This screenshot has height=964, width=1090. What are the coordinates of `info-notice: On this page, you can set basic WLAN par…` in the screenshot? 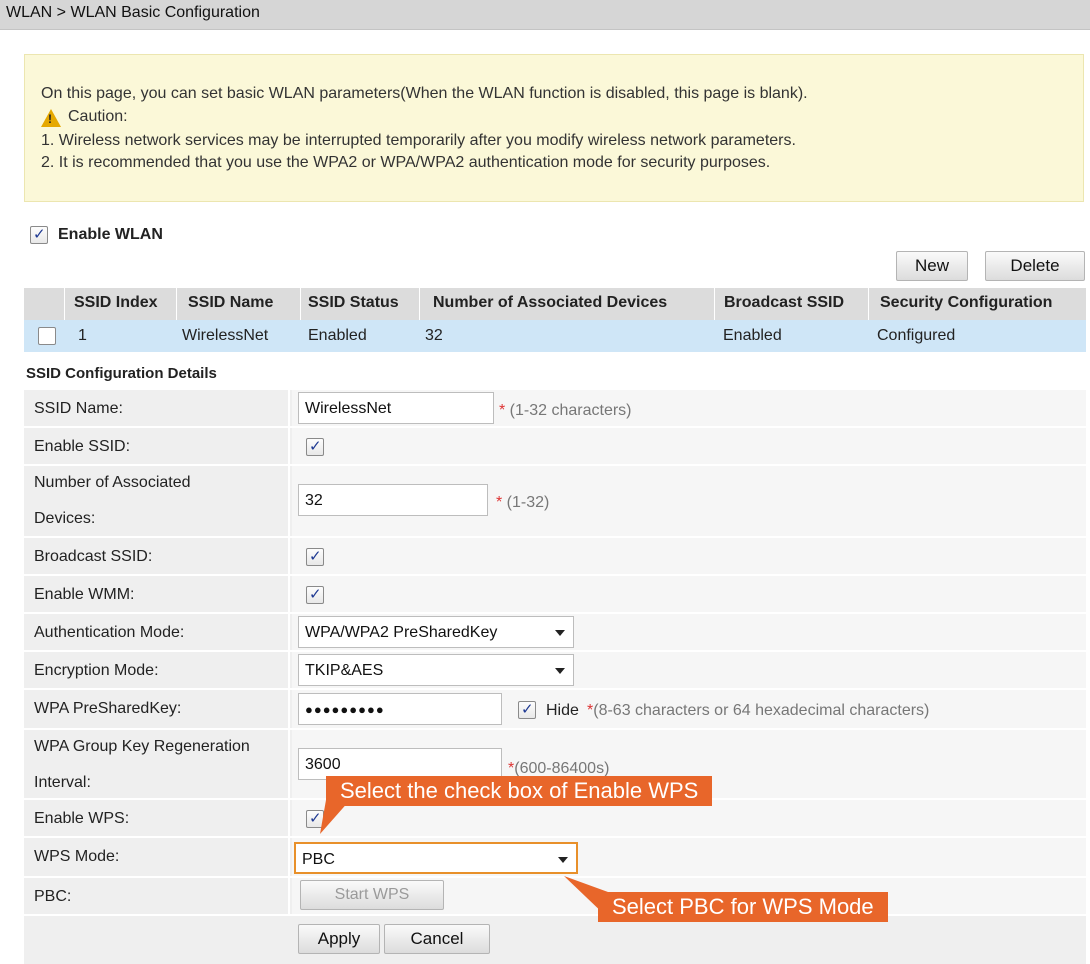 It's located at (554, 128).